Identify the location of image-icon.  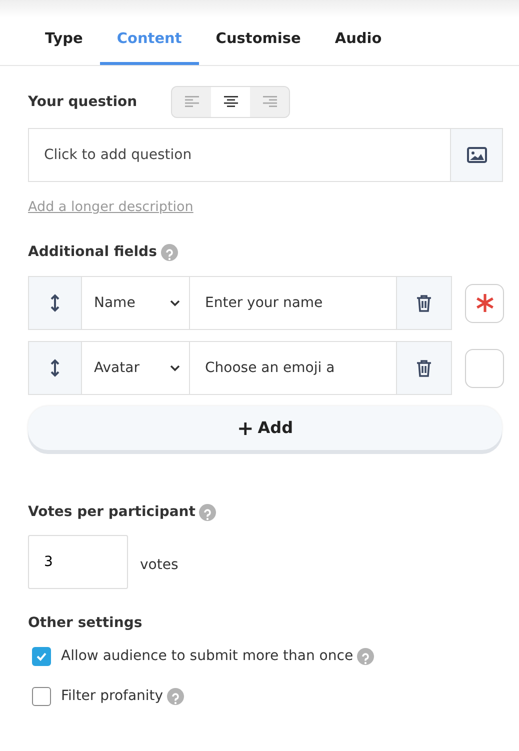
(476, 155).